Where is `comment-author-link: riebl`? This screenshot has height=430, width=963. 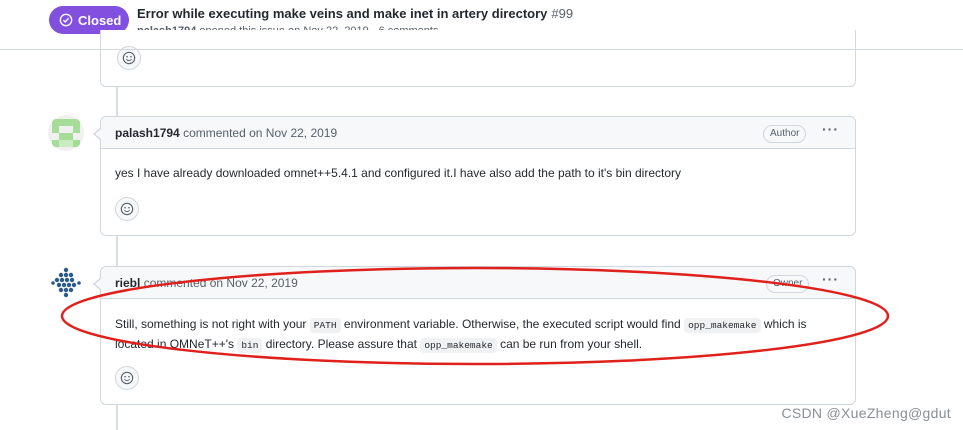 comment-author-link: riebl is located at coordinates (127, 283).